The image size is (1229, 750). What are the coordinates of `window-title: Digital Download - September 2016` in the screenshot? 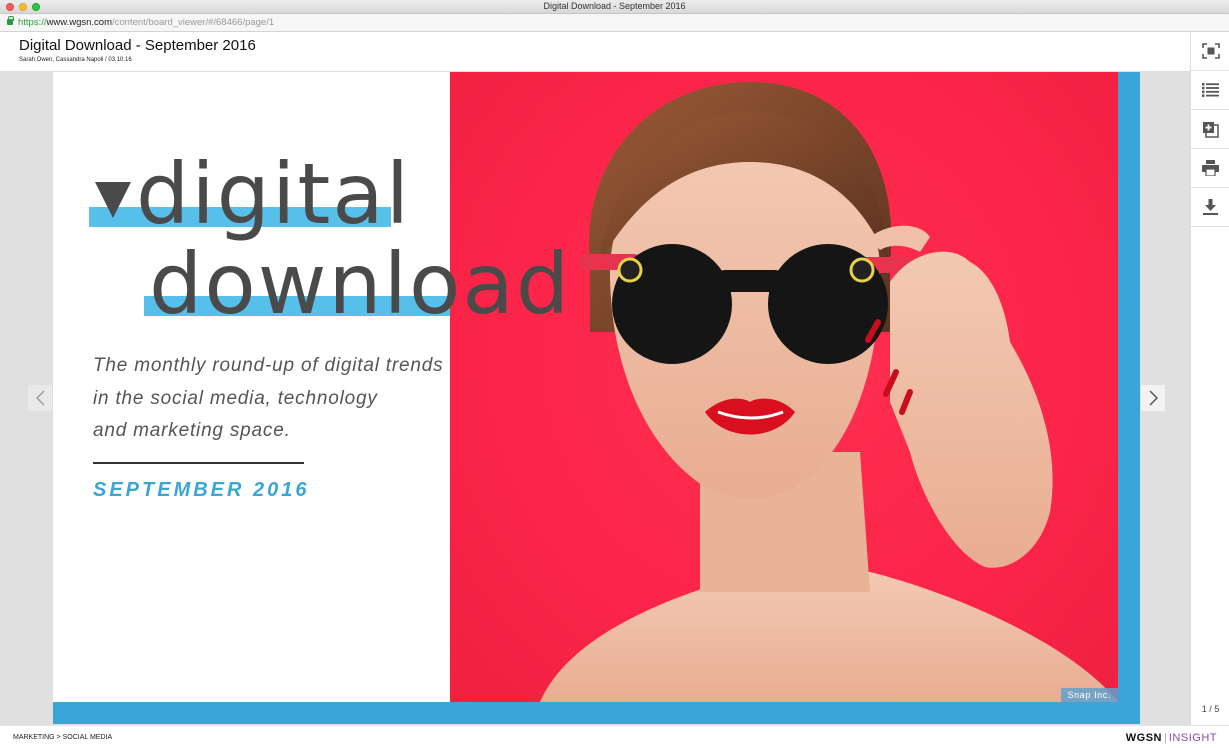 It's located at (614, 6).